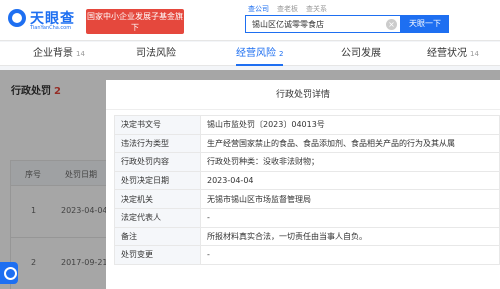 The width and height of the screenshot is (500, 289). I want to click on logo: 天眼查 TianYanCha.com, so click(46, 20).